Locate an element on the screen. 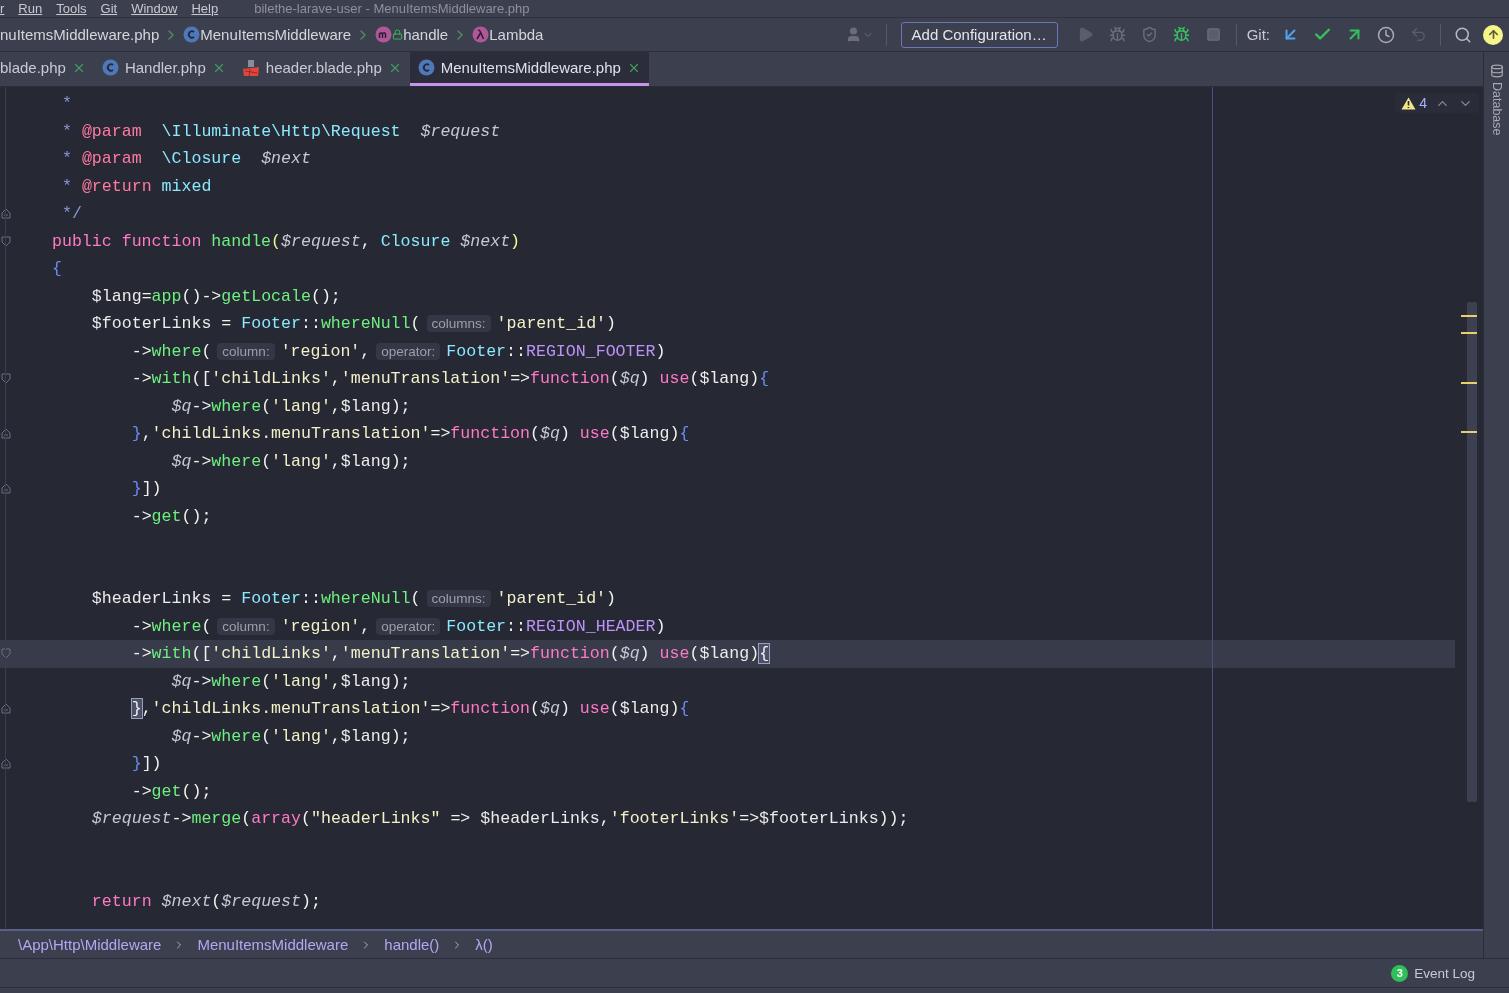 Image resolution: width=1509 pixels, height=993 pixels. menu-item: r is located at coordinates (2, 8).